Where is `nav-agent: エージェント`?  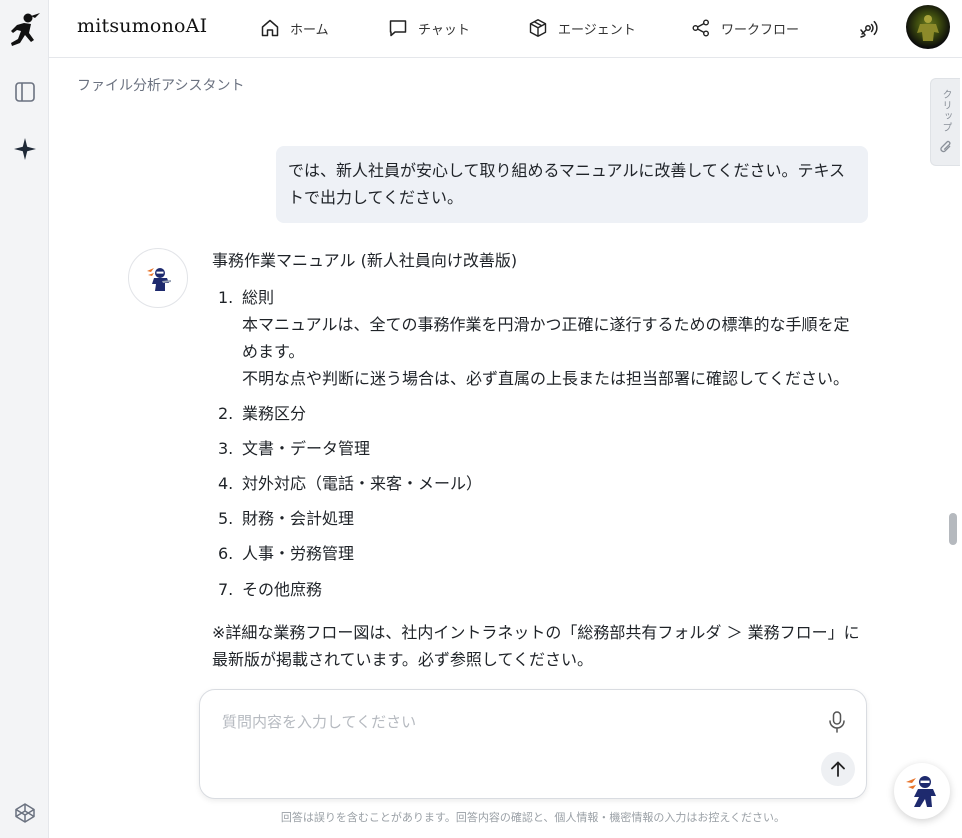
nav-agent: エージェント is located at coordinates (582, 28).